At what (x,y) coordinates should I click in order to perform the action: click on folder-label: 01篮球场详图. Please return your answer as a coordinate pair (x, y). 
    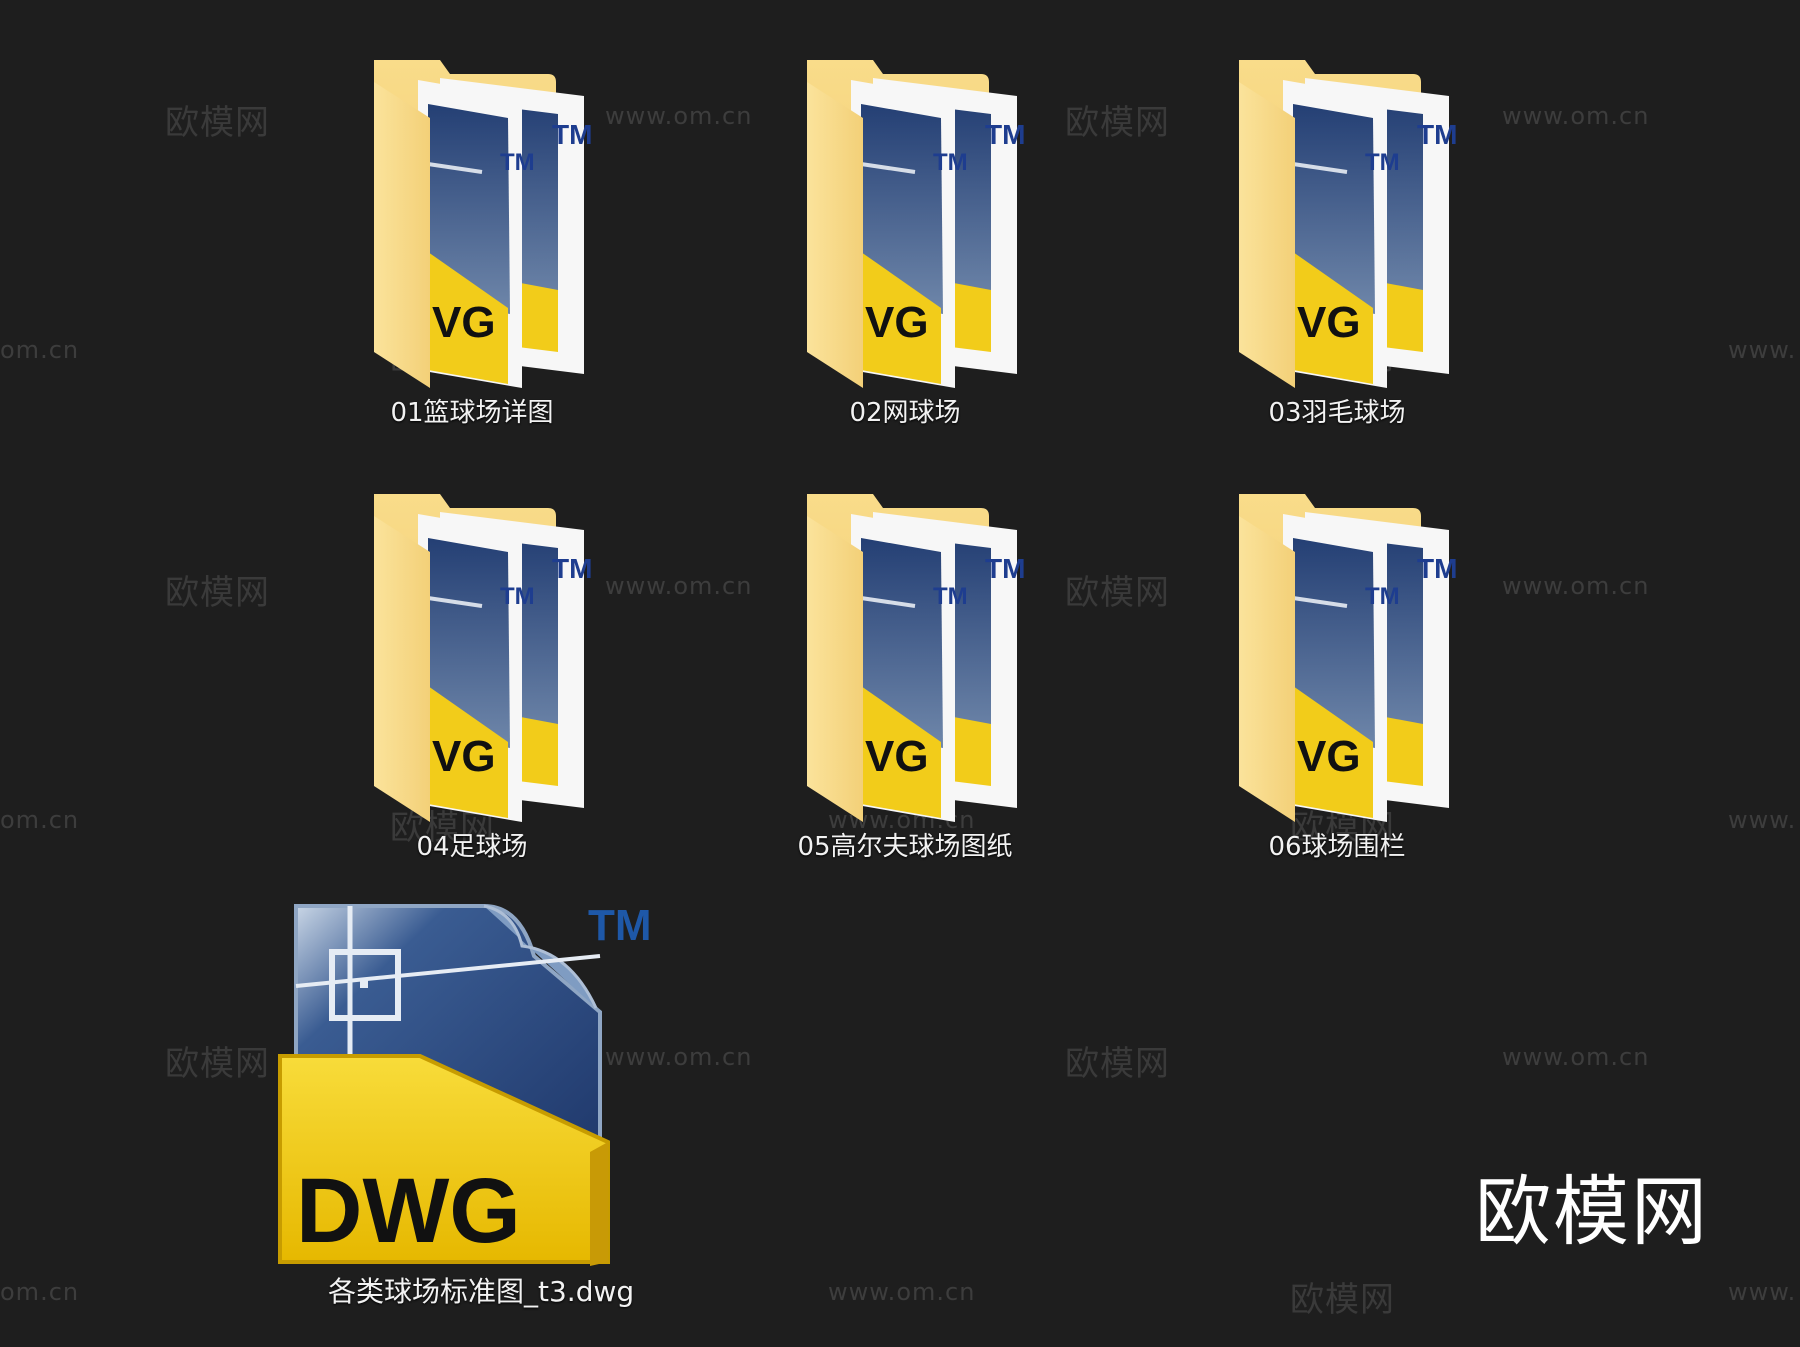
    Looking at the image, I should click on (472, 413).